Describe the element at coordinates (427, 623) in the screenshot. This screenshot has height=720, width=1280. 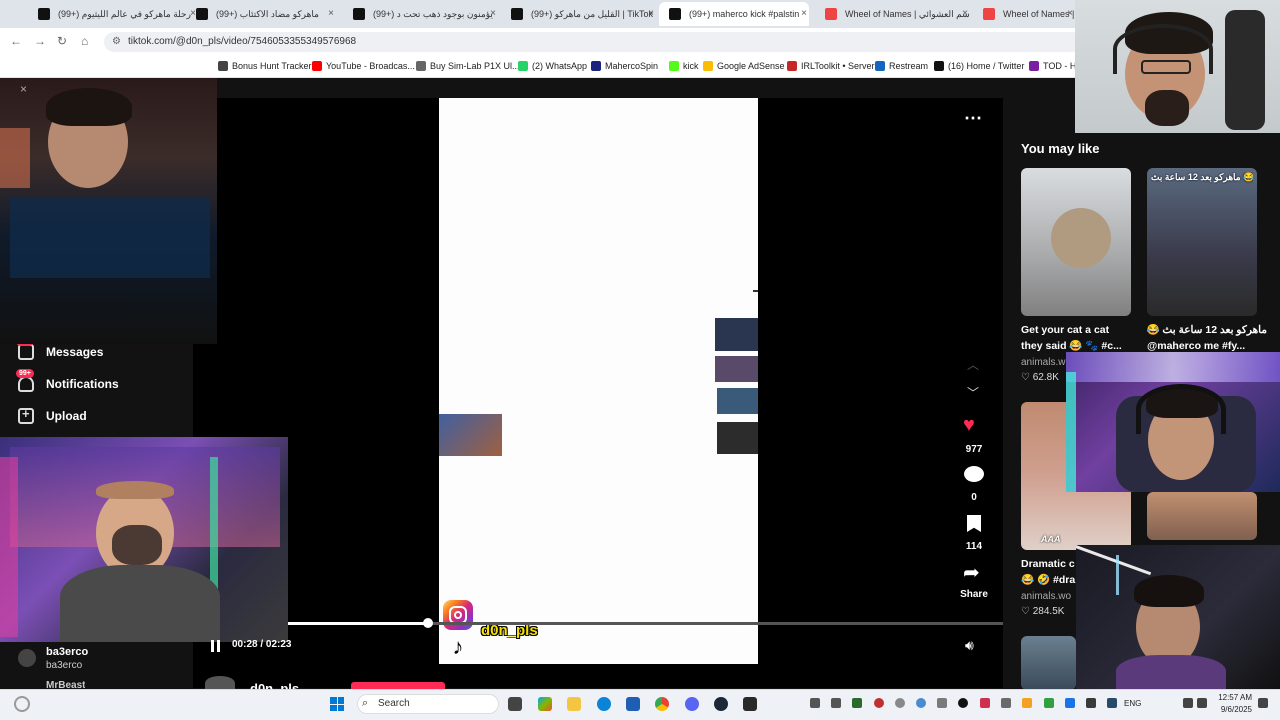
I see `progress-handle` at that location.